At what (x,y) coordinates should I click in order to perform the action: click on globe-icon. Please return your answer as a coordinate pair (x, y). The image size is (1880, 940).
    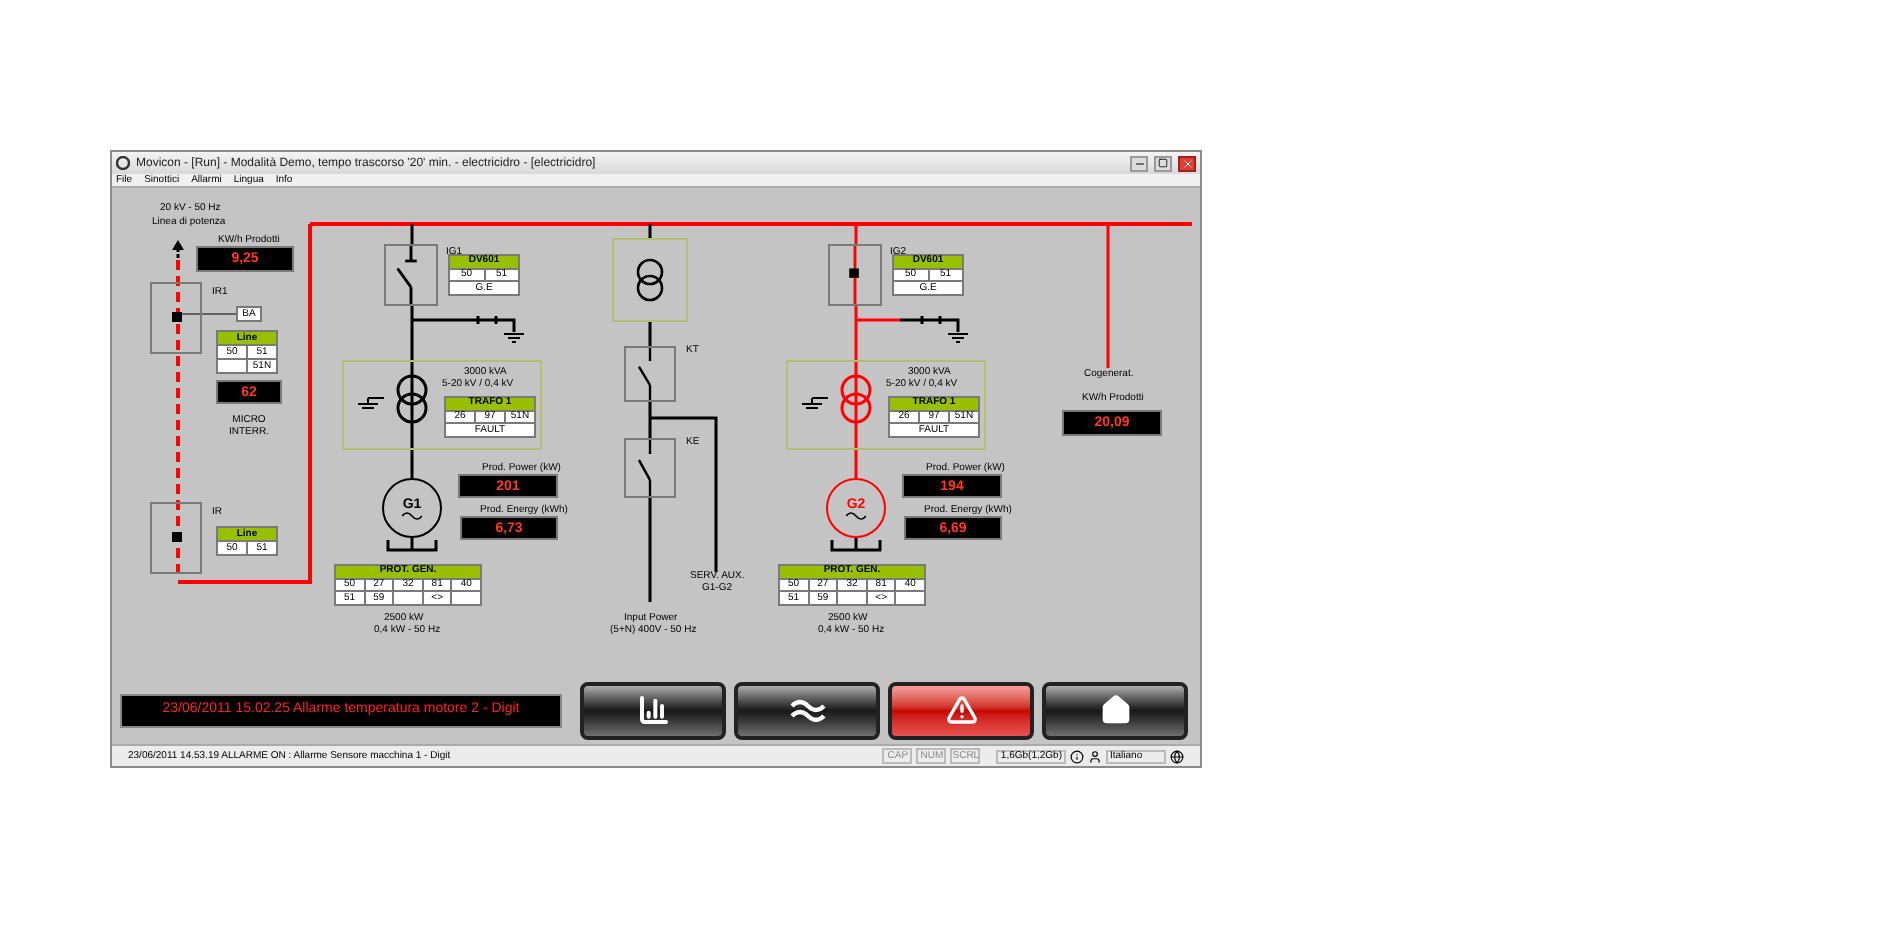
    Looking at the image, I should click on (1177, 756).